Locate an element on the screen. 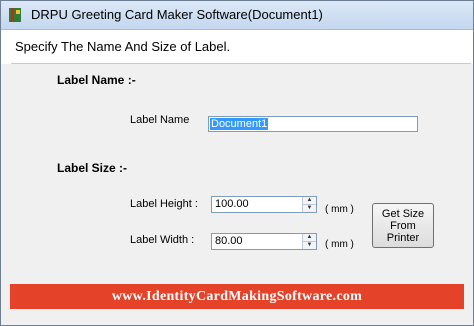 The image size is (474, 326). label-height-unit: ( mm ) is located at coordinates (339, 209).